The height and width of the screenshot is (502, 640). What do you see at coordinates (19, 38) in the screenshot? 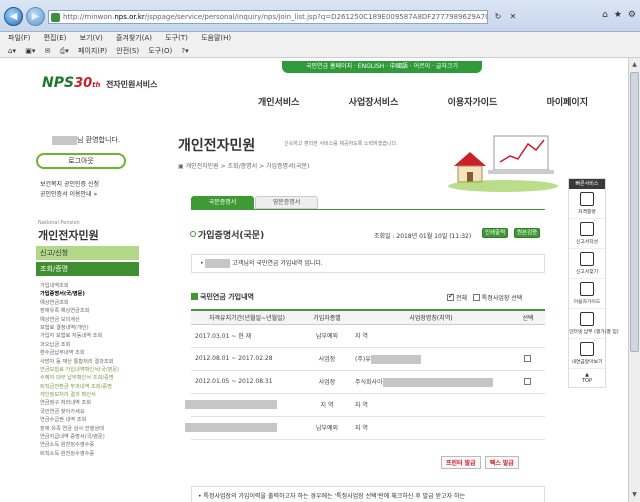
I see `menu-file: 파일(F)` at bounding box center [19, 38].